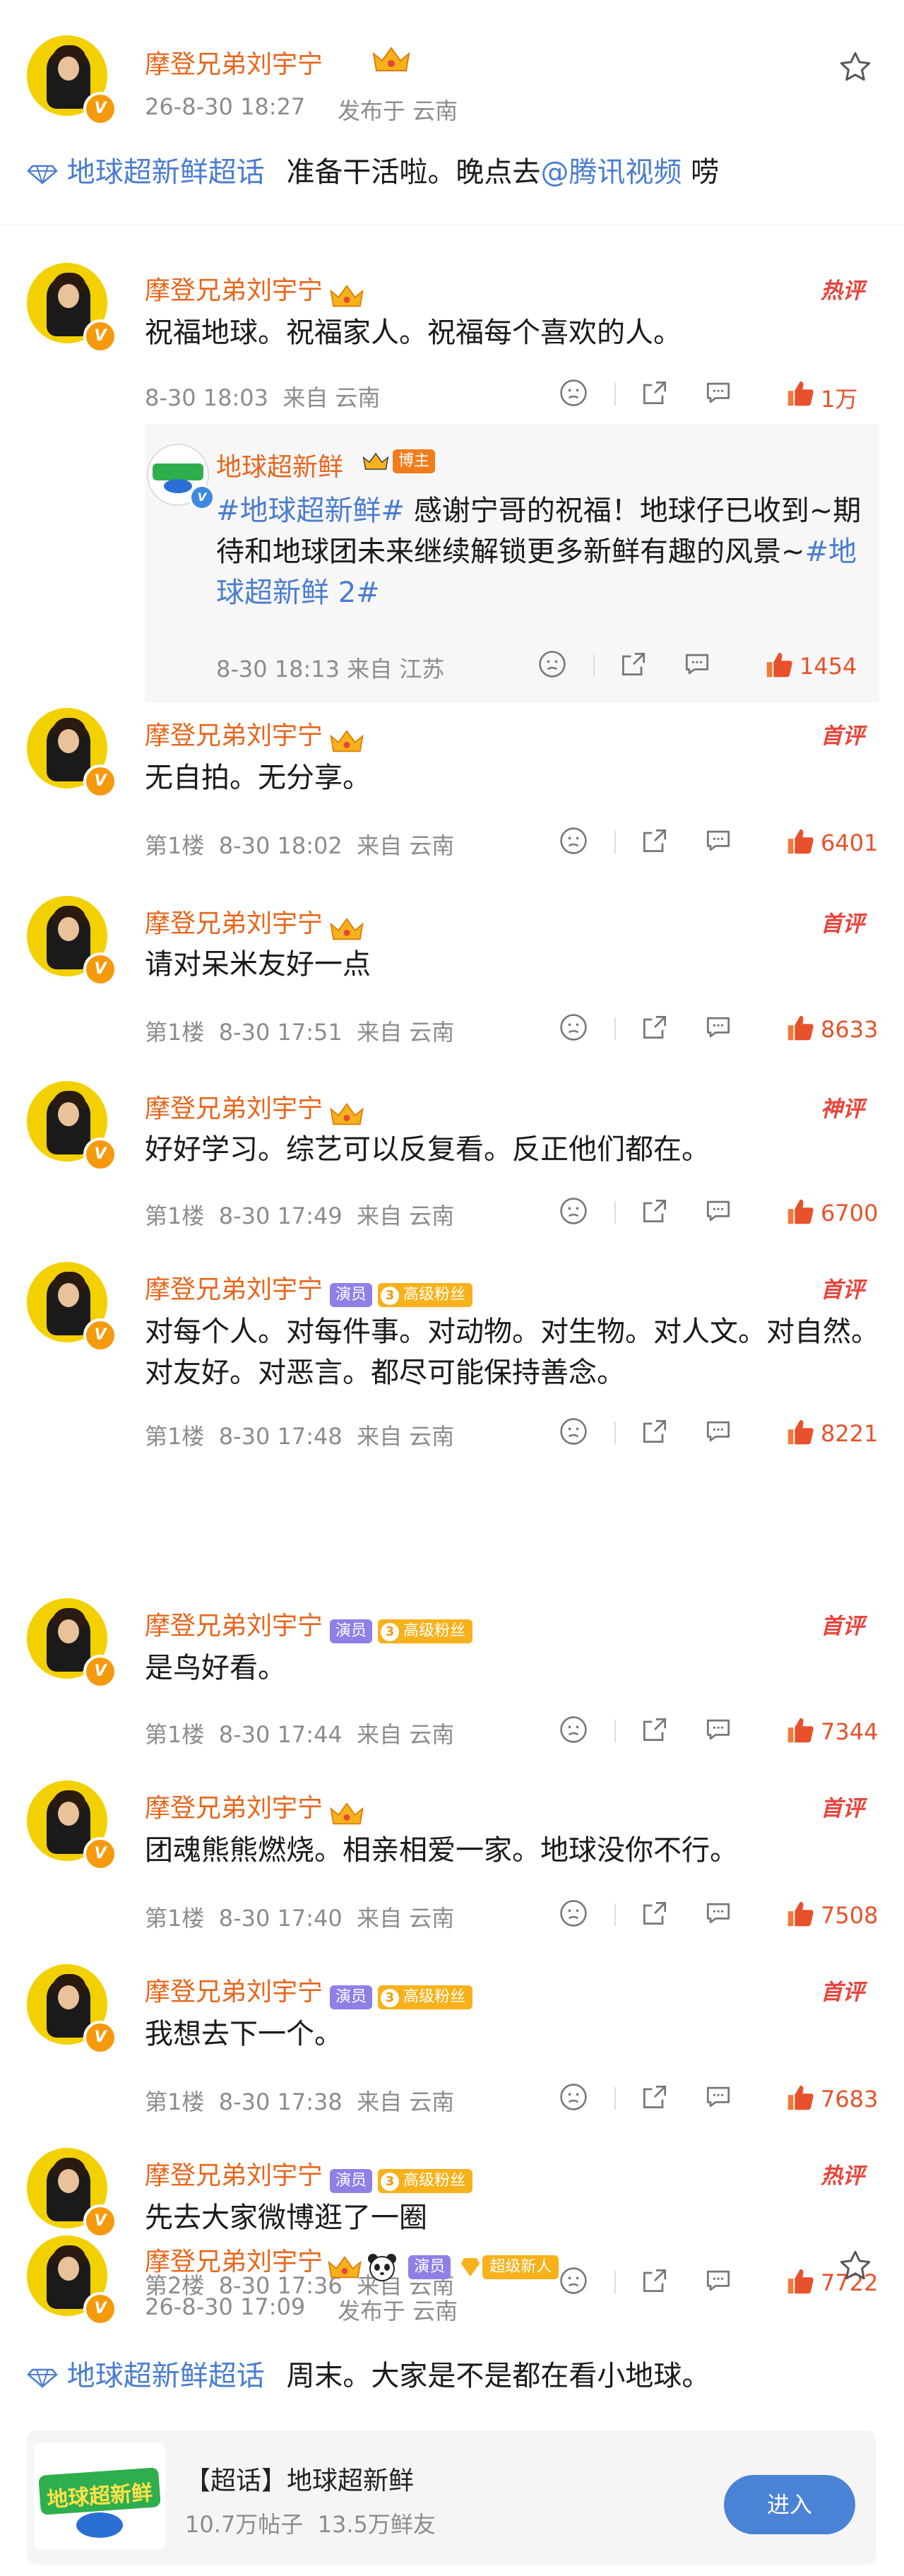 The height and width of the screenshot is (2576, 904). What do you see at coordinates (300, 1436) in the screenshot?
I see `comment-meta: 第1楼 8-30 17:48 来自 云南` at bounding box center [300, 1436].